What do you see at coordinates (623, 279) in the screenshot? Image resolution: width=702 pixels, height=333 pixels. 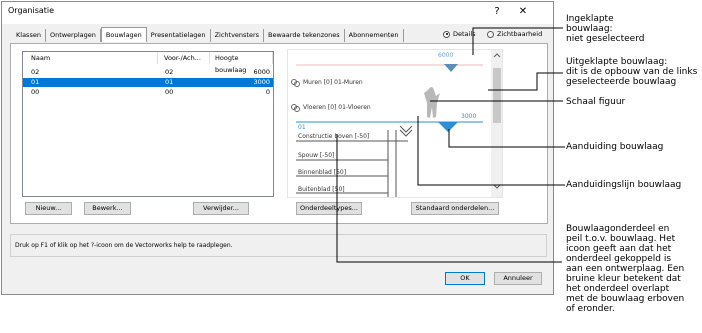 I see `annotation-line: bruine kleur betekent dat` at bounding box center [623, 279].